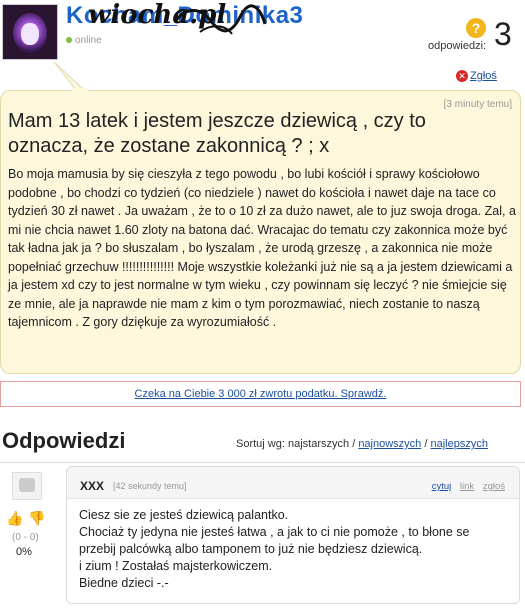 The width and height of the screenshot is (525, 609). Describe the element at coordinates (260, 444) in the screenshot. I see `sort-label: Sortuj wg:` at that location.